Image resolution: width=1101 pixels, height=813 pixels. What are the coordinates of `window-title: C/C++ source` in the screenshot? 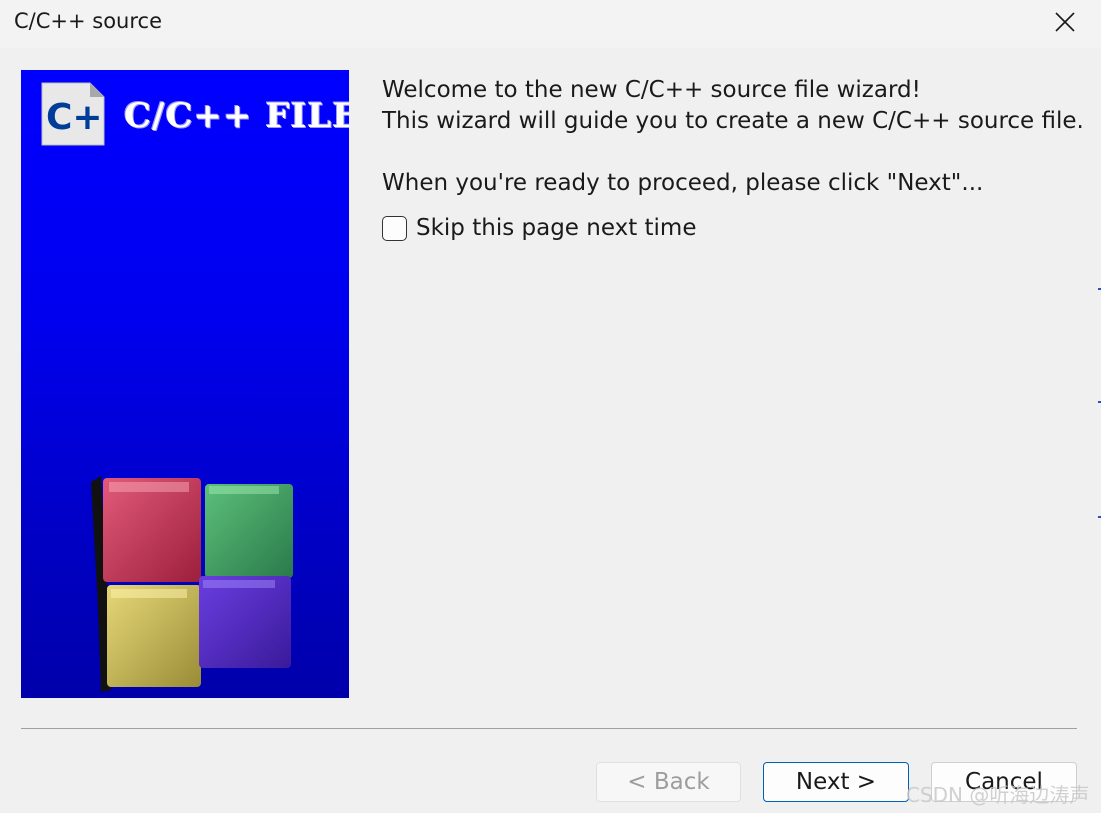 It's located at (88, 21).